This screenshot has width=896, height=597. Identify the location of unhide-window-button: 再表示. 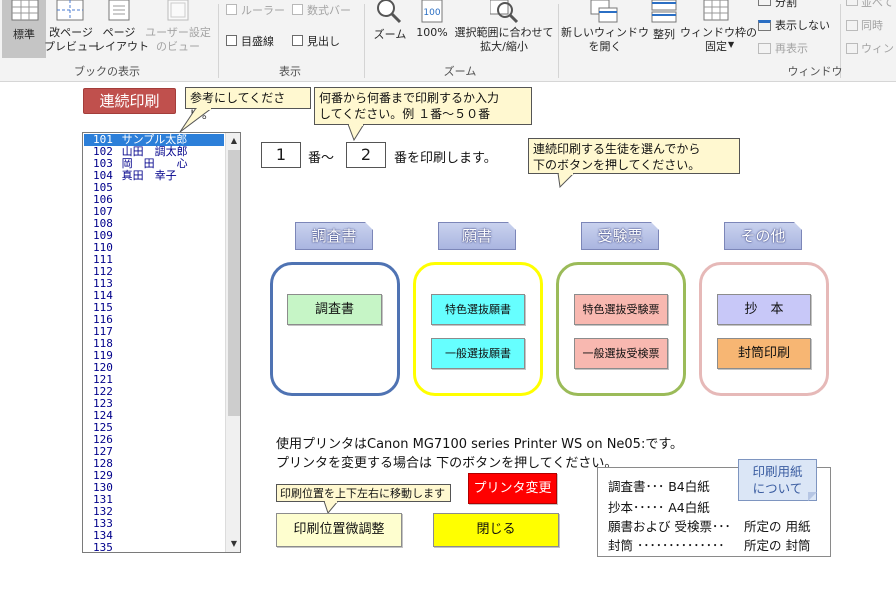
(783, 48).